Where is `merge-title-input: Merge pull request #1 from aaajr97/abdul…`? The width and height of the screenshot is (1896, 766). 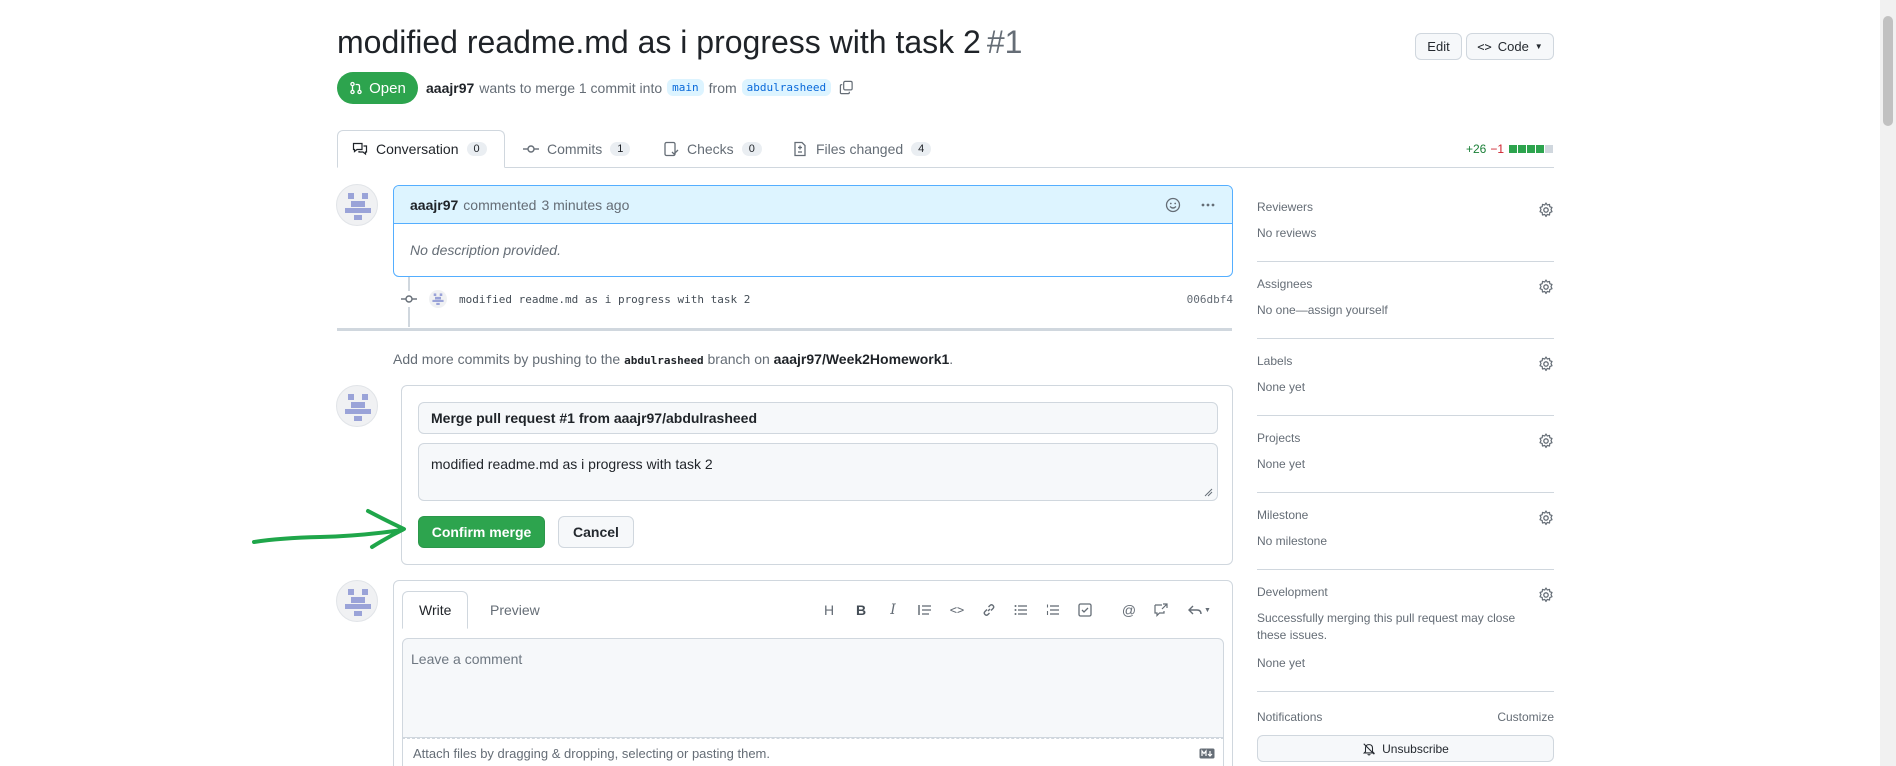 merge-title-input: Merge pull request #1 from aaajr97/abdul… is located at coordinates (818, 418).